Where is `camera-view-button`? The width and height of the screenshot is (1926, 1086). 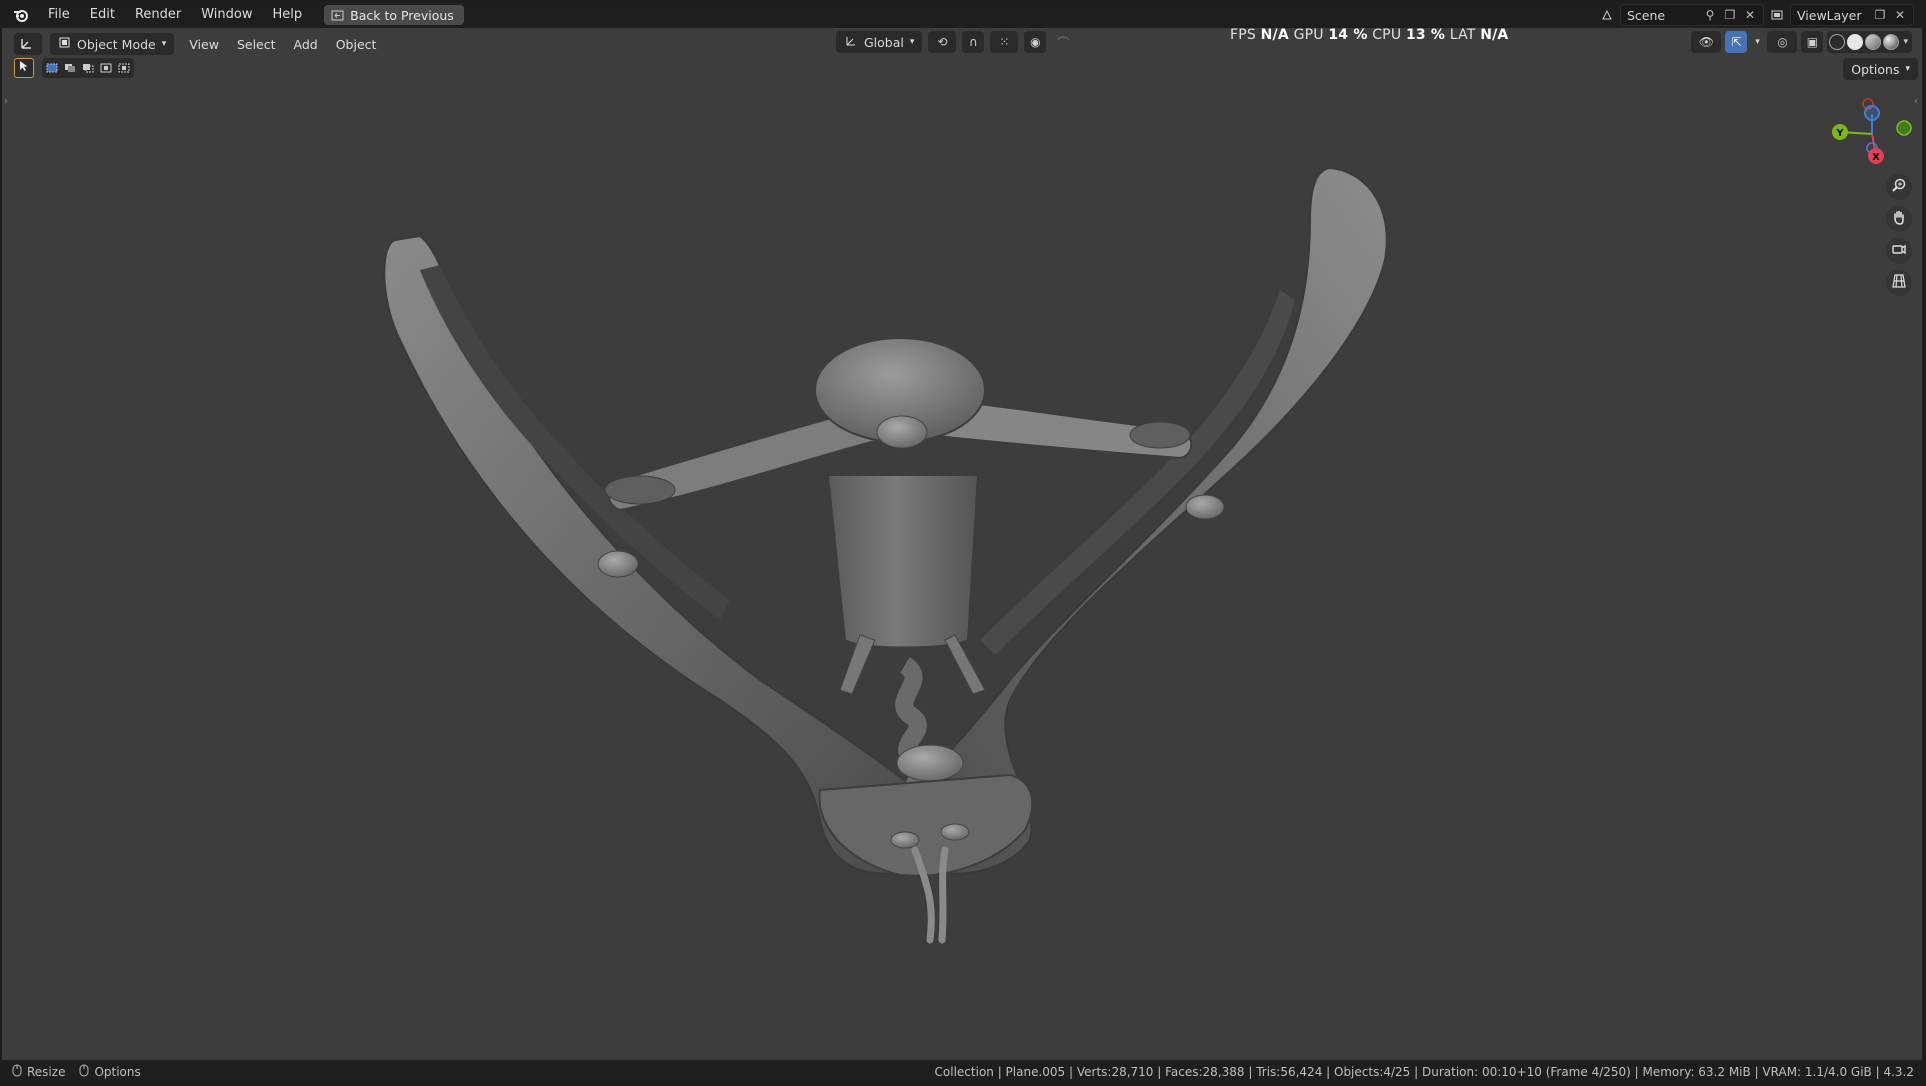
camera-view-button is located at coordinates (1899, 251).